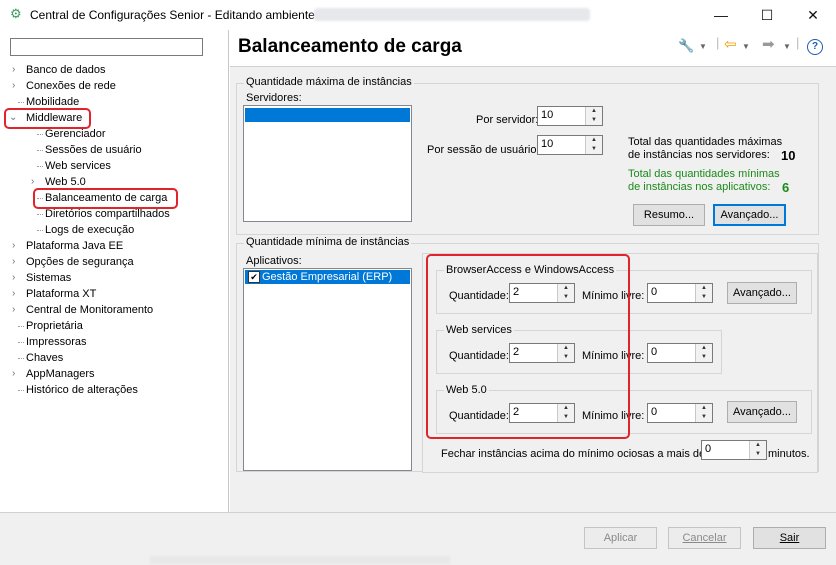  Describe the element at coordinates (89, 150) in the screenshot. I see `tree-item-sessoes-de-usuario: Sessões de usuário` at that location.